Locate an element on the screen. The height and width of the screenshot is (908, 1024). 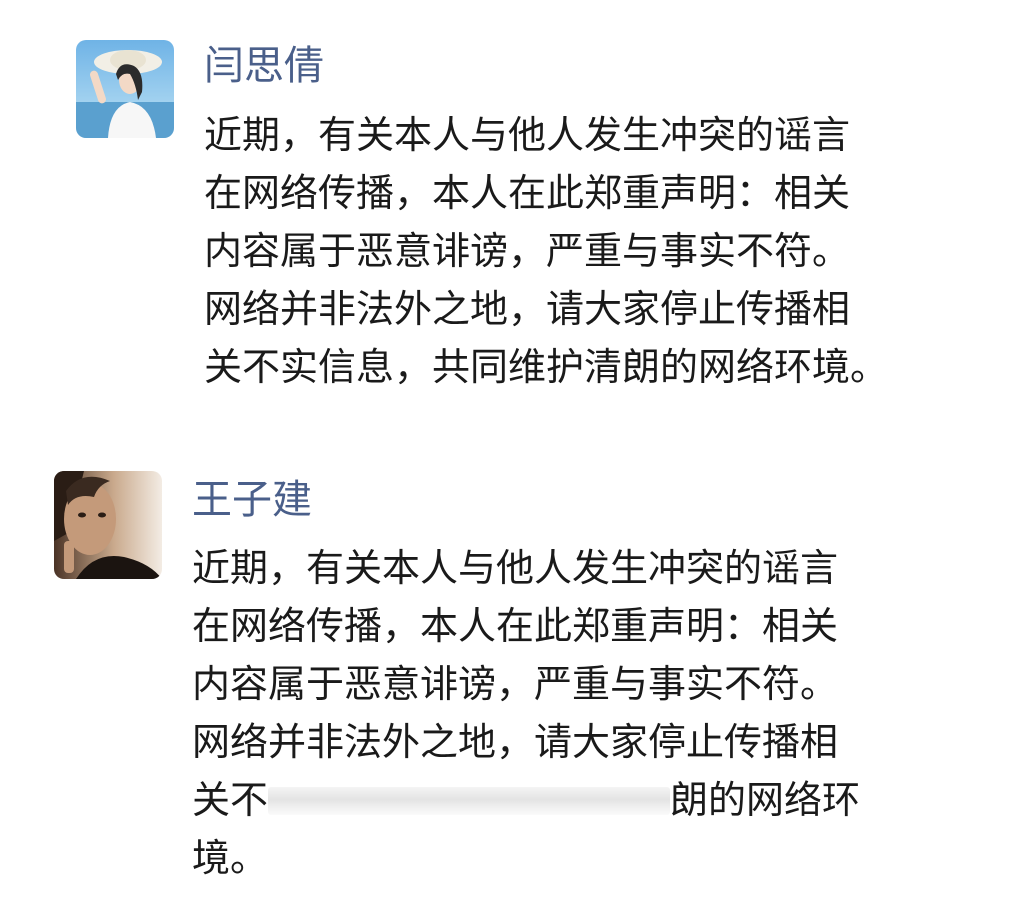
post-line: 境。 is located at coordinates (230, 858).